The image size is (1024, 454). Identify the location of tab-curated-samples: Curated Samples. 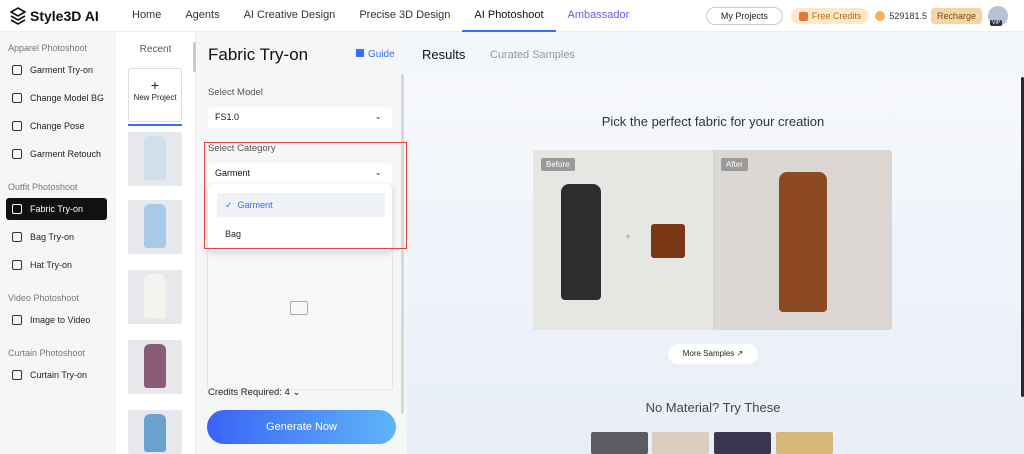
(532, 55).